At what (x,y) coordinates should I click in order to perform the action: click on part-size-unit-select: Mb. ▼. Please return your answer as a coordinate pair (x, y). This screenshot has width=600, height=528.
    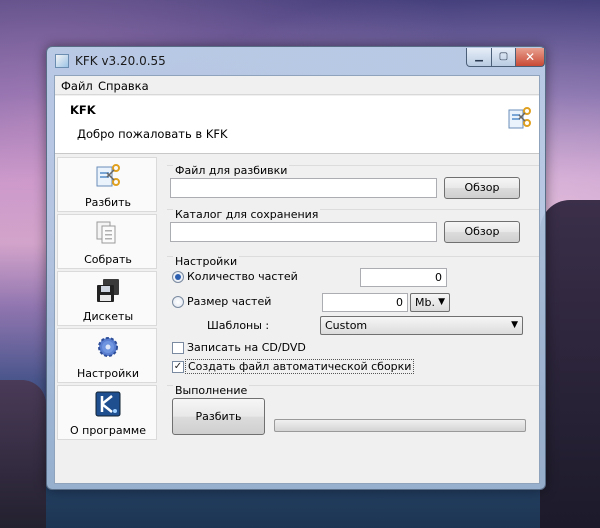
    Looking at the image, I should click on (430, 302).